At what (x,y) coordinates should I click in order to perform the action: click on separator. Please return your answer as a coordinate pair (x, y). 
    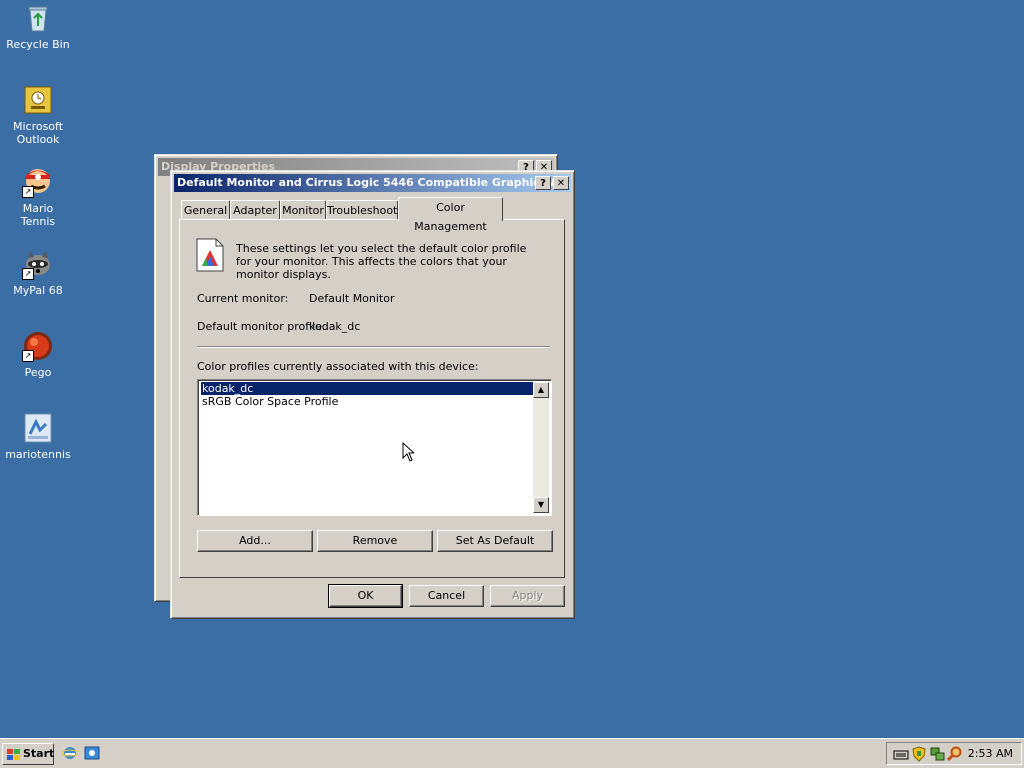
    Looking at the image, I should click on (373, 347).